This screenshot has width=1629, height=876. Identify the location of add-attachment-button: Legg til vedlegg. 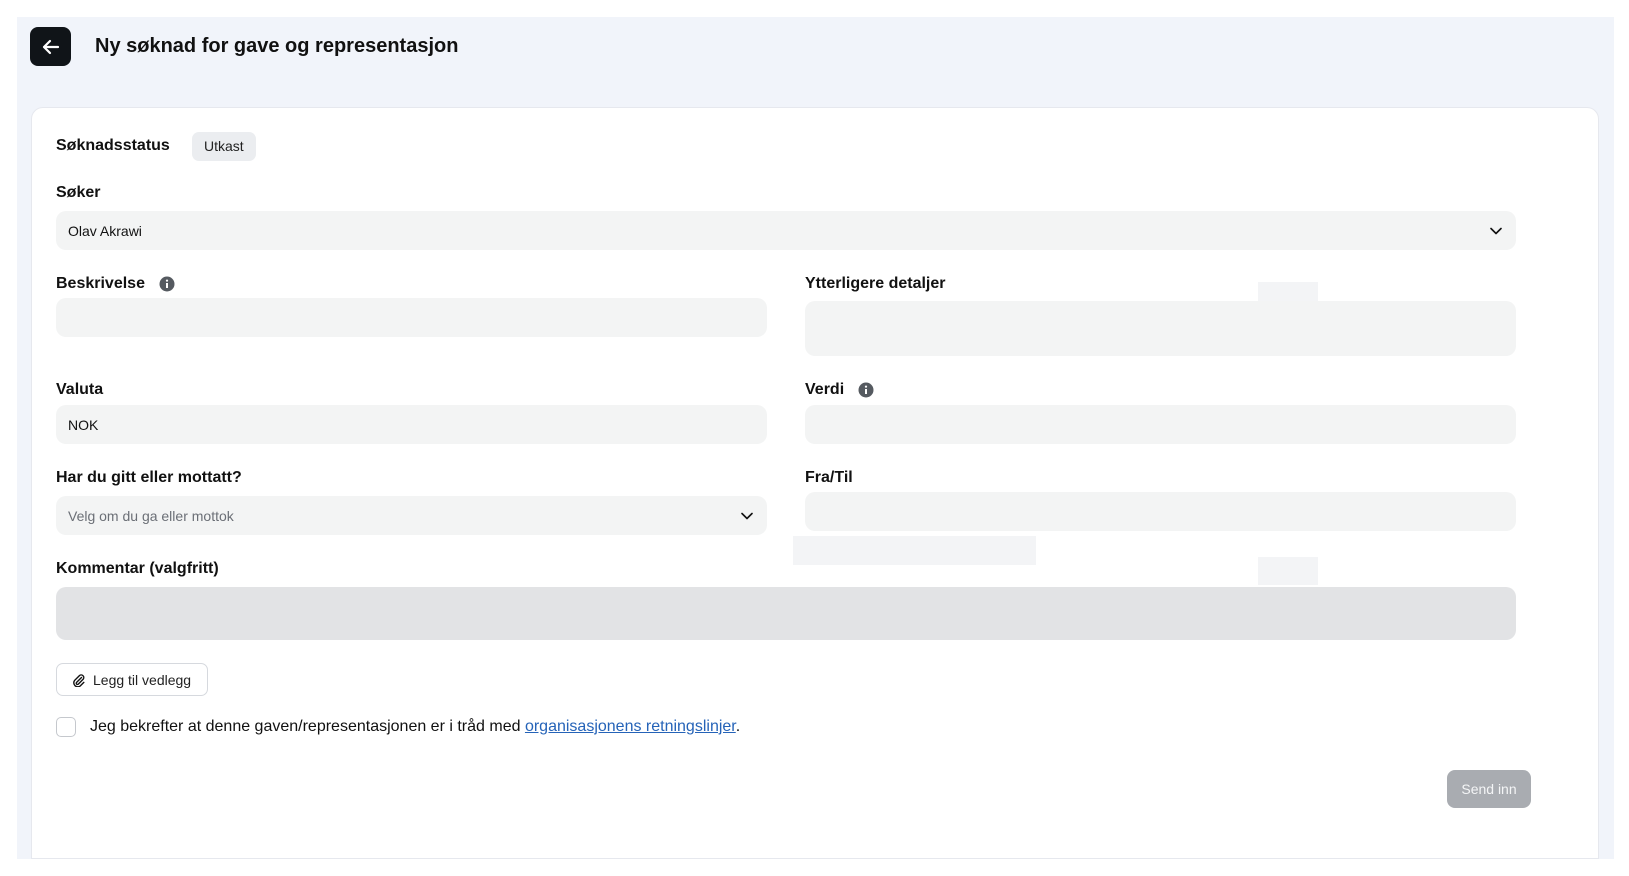
(132, 679).